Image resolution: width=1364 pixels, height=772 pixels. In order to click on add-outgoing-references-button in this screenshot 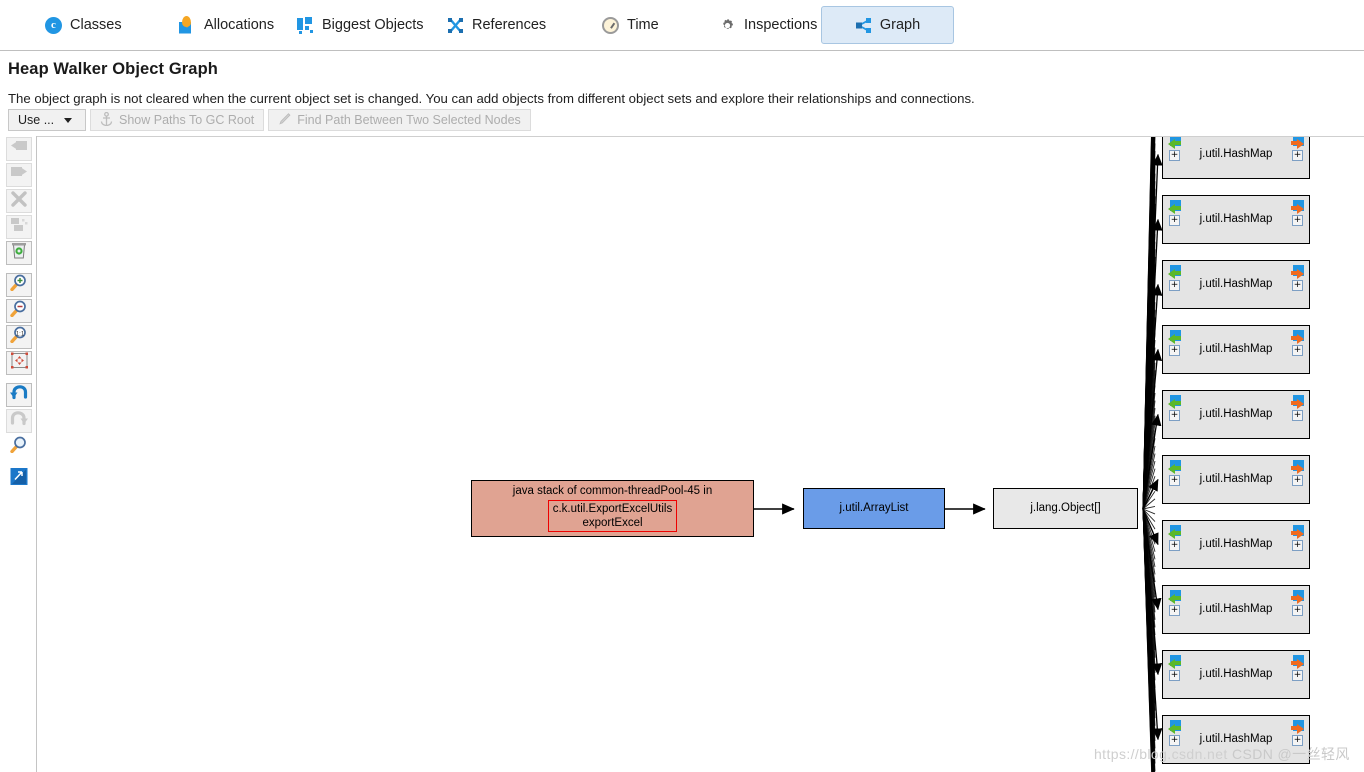, I will do `click(19, 175)`.